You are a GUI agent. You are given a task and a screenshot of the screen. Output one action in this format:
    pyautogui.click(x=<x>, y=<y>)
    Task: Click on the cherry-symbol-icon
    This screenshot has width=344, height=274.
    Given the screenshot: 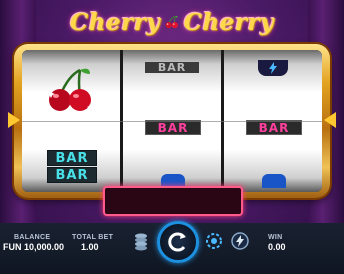 What is the action you would take?
    pyautogui.click(x=70, y=89)
    